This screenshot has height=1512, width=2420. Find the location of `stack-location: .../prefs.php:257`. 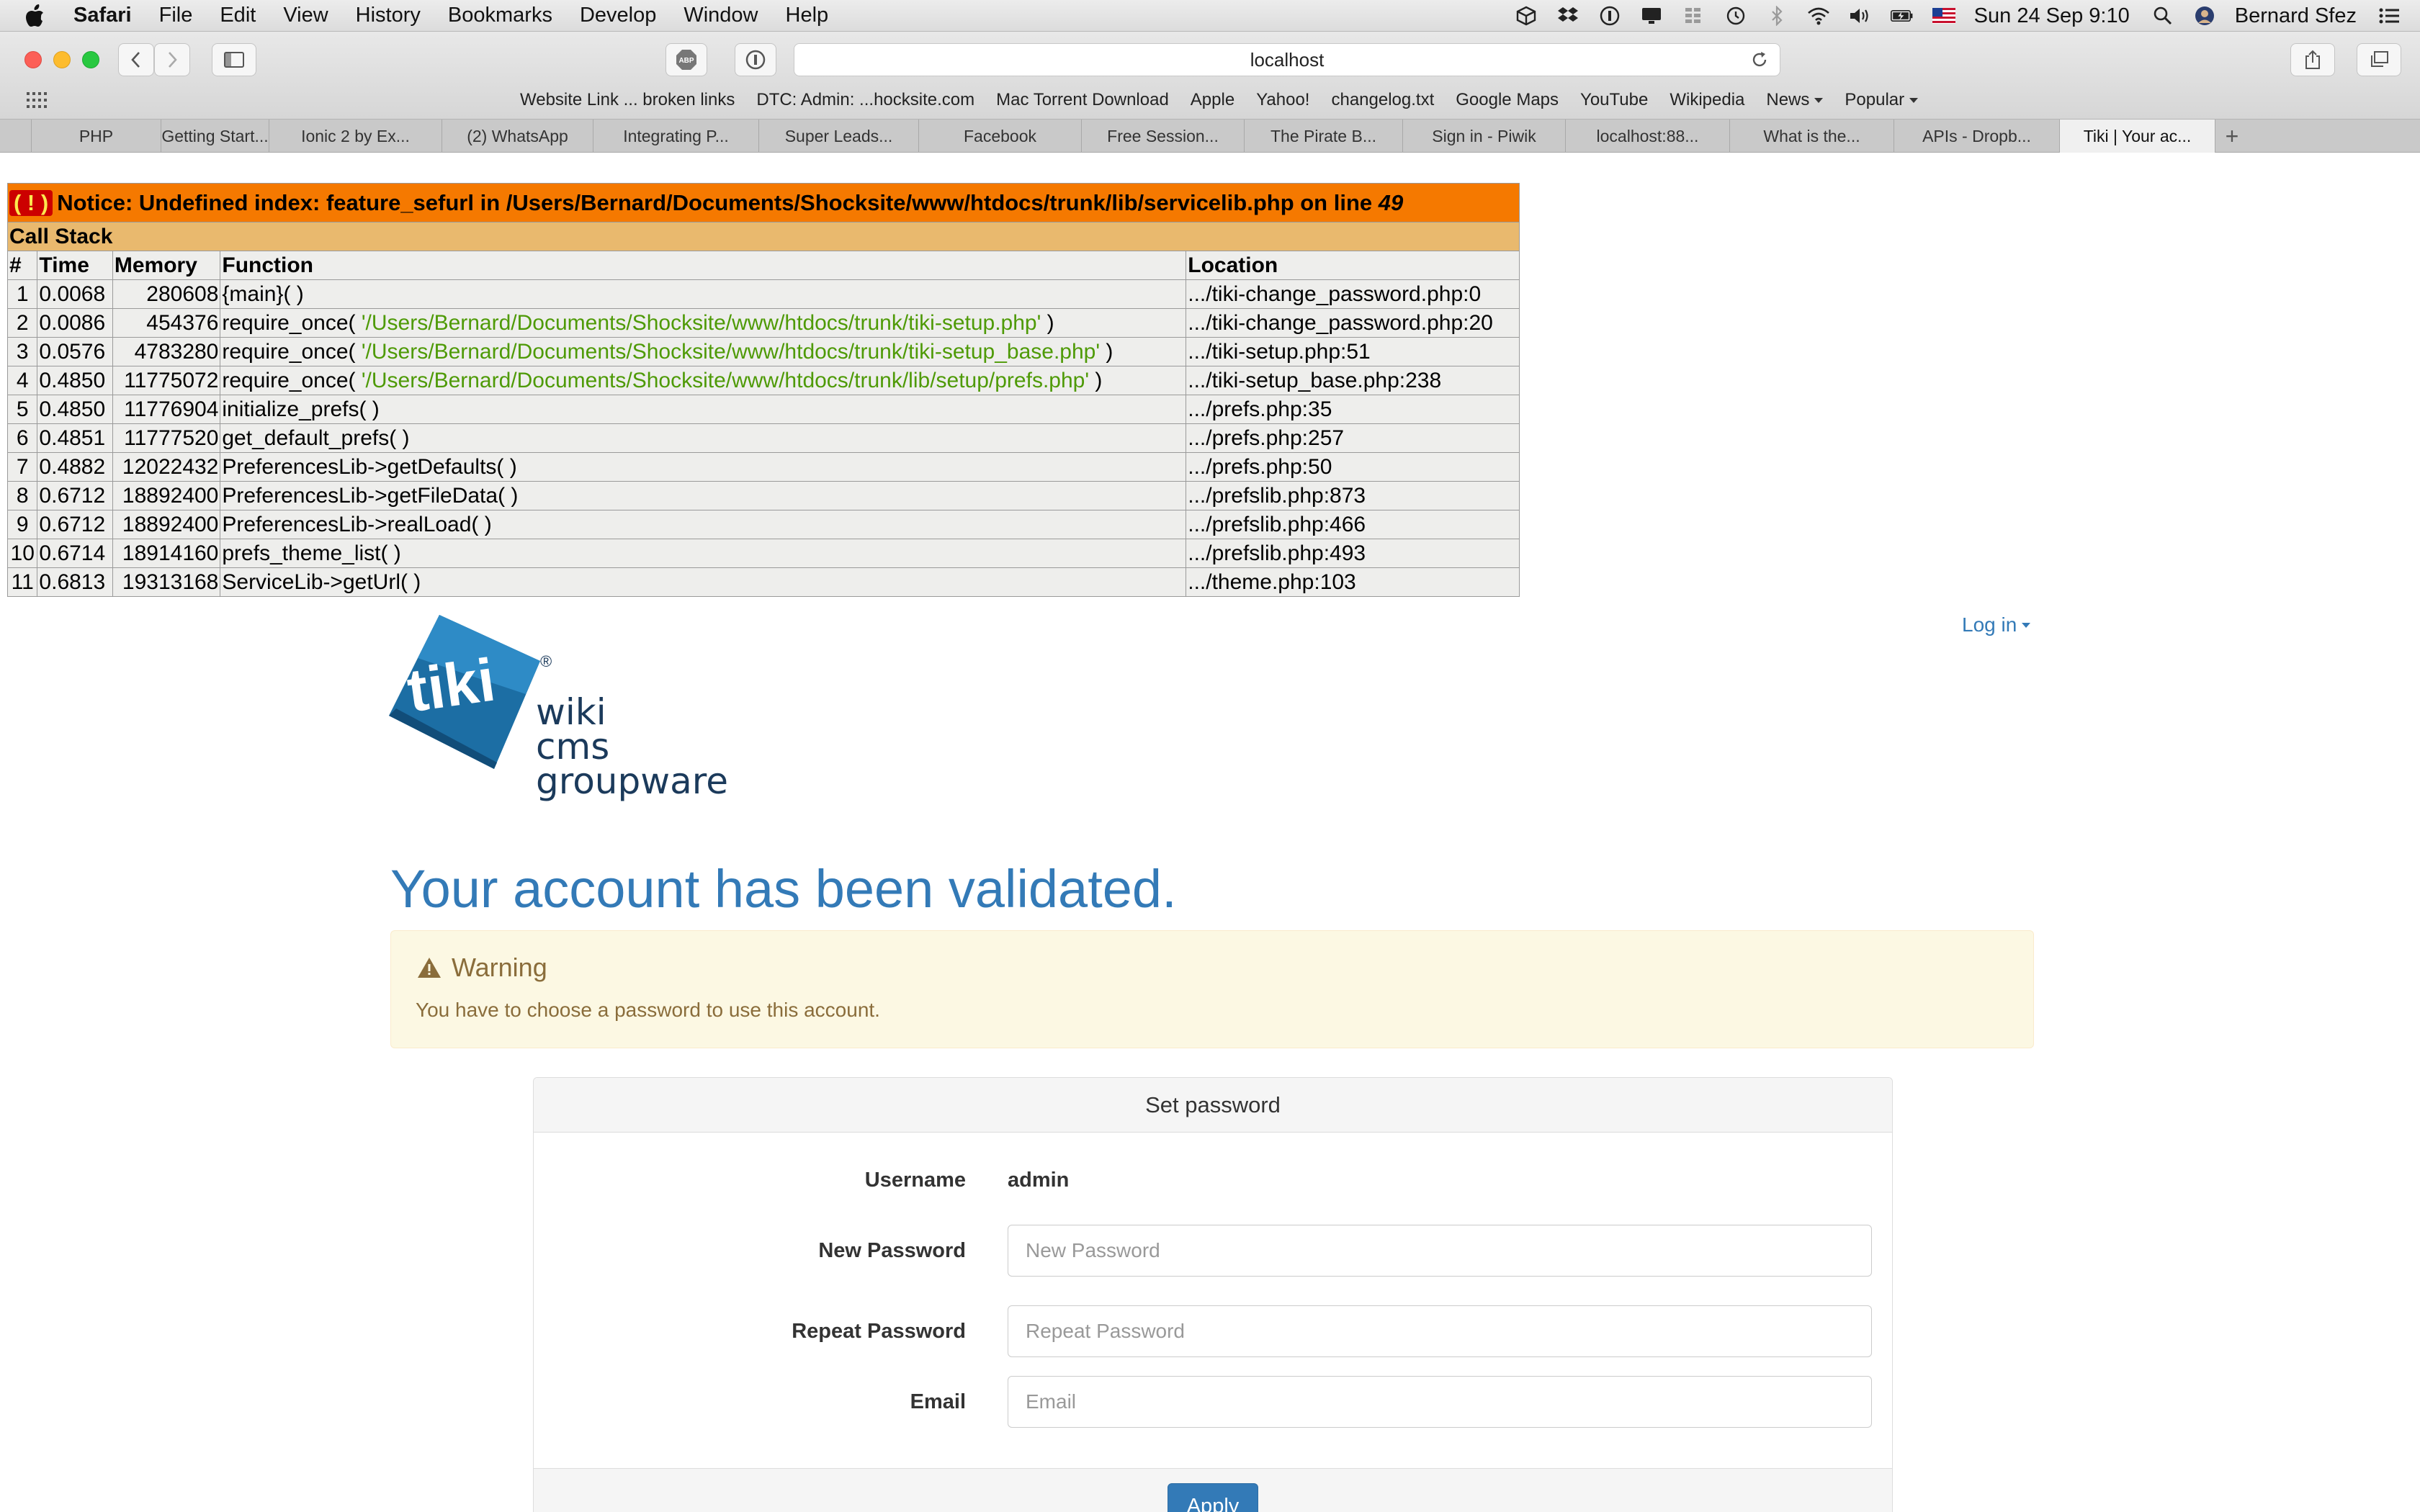

stack-location: .../prefs.php:257 is located at coordinates (1353, 438).